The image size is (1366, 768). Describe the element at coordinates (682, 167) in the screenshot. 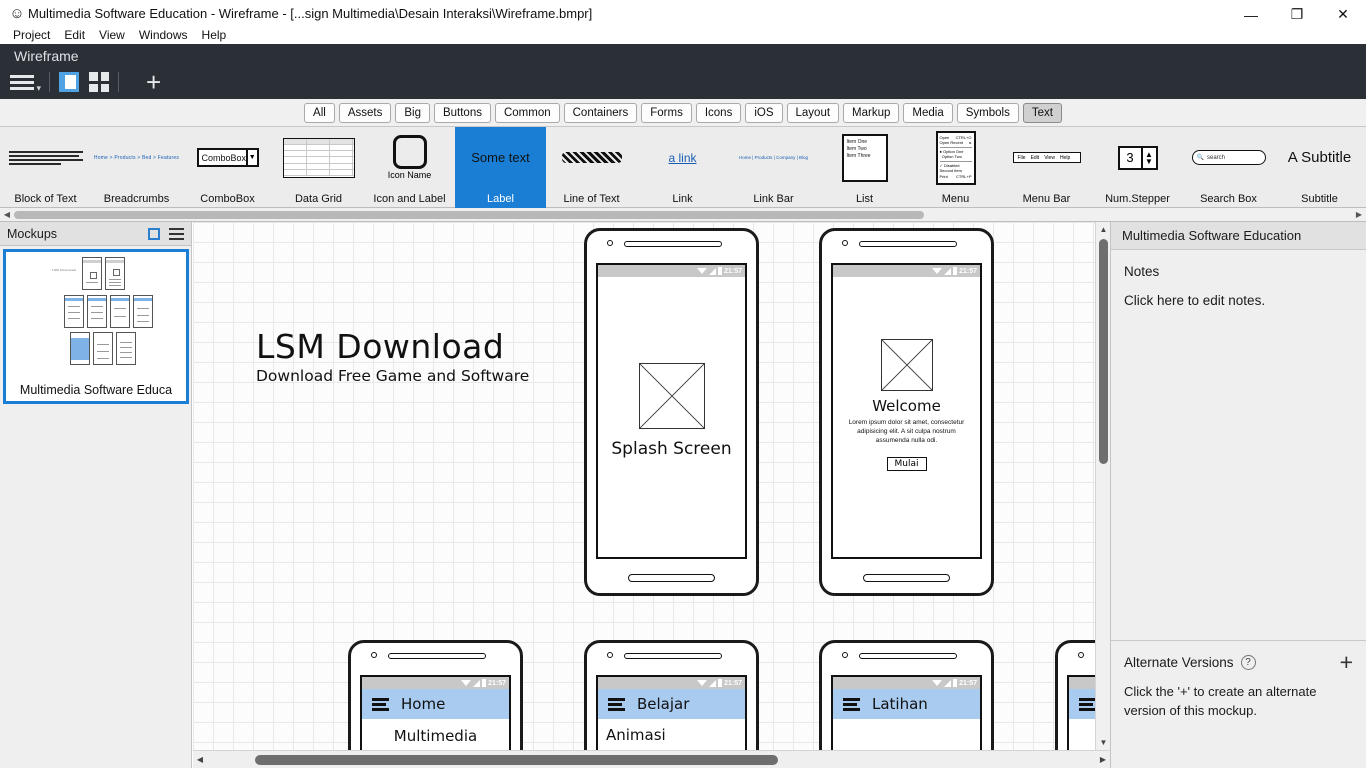

I see `palette-item-link: a link Link` at that location.